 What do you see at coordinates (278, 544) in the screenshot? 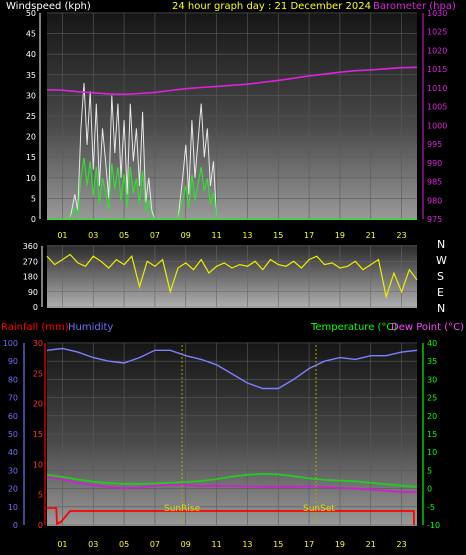
I see `climate-x-tick-label: 15` at bounding box center [278, 544].